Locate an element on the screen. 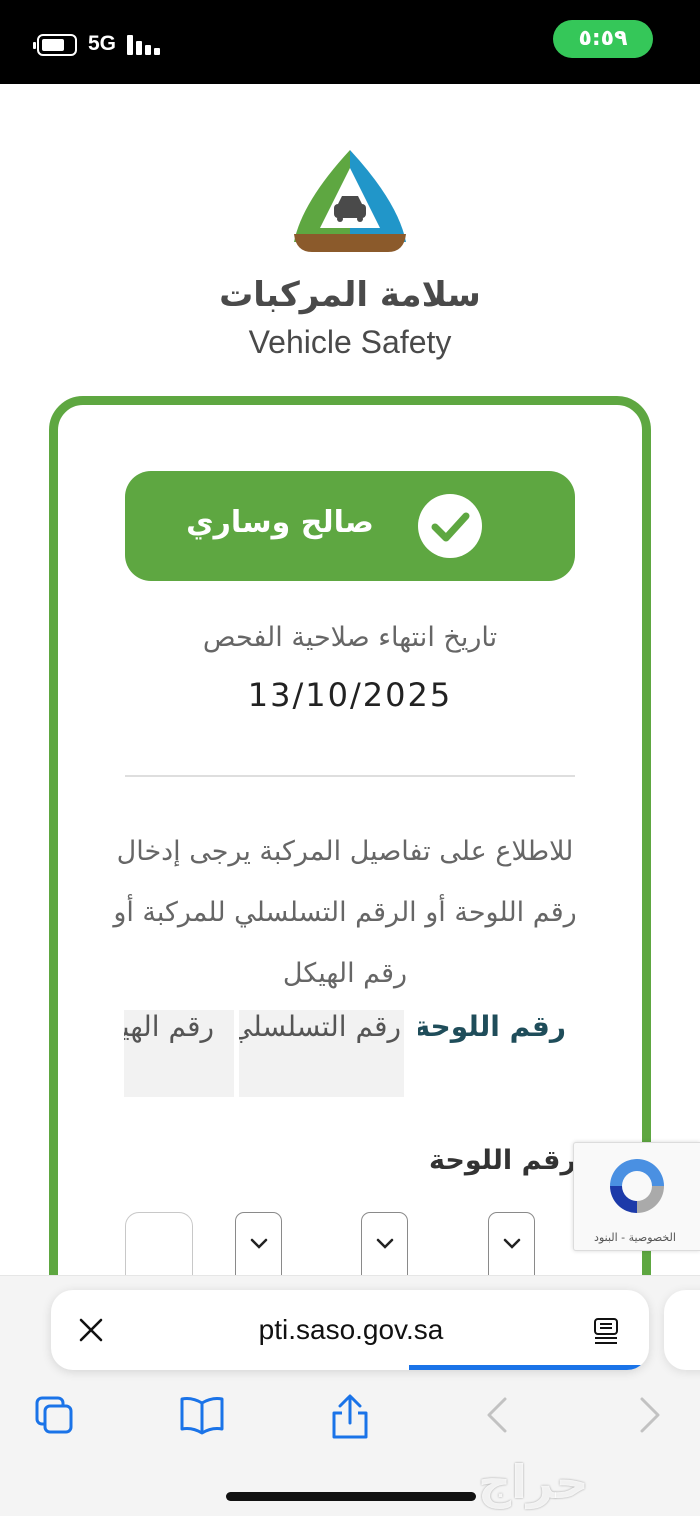 This screenshot has height=1516, width=700. status-bar: 5G ٥:٥٩ is located at coordinates (350, 42).